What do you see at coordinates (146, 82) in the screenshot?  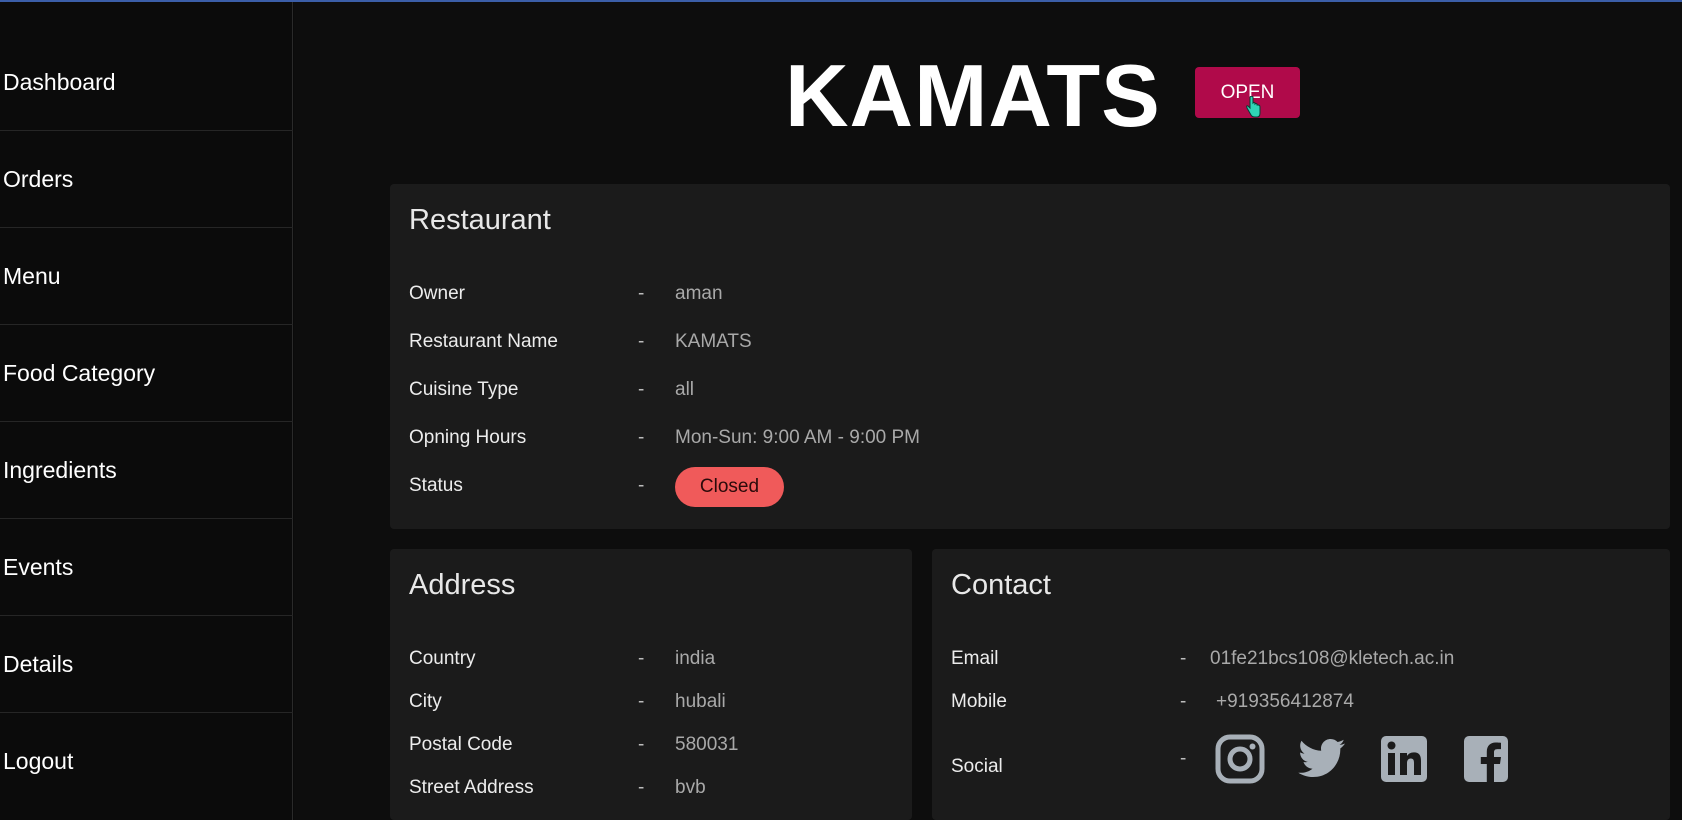 I see `sidebar-item-dashboard: Dashboard` at bounding box center [146, 82].